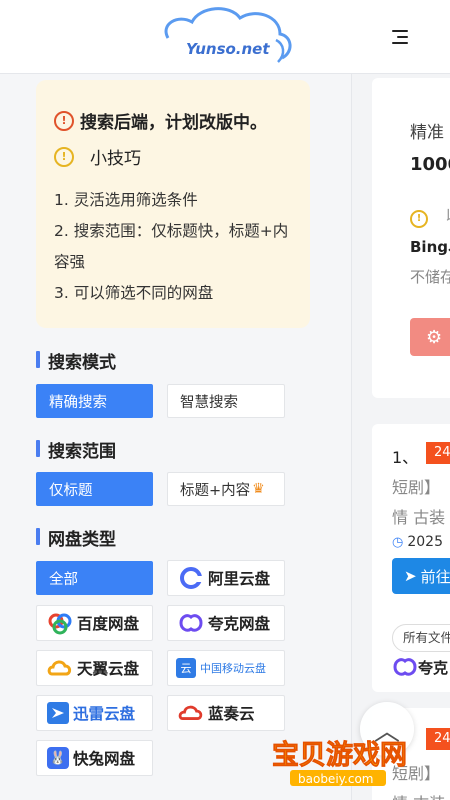 This screenshot has height=800, width=450. I want to click on no-store-text: 不储存, so click(430, 277).